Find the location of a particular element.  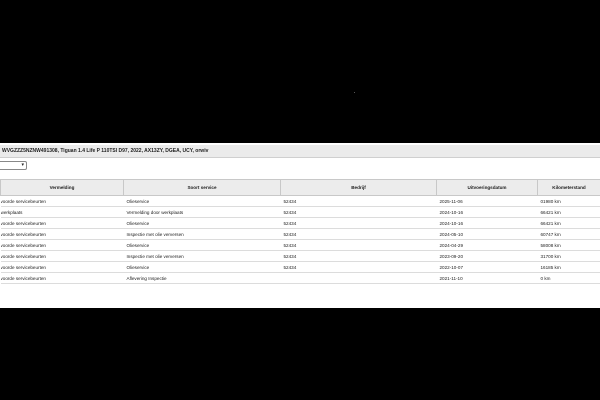

column-header-soort-service: Soort service is located at coordinates (202, 187).